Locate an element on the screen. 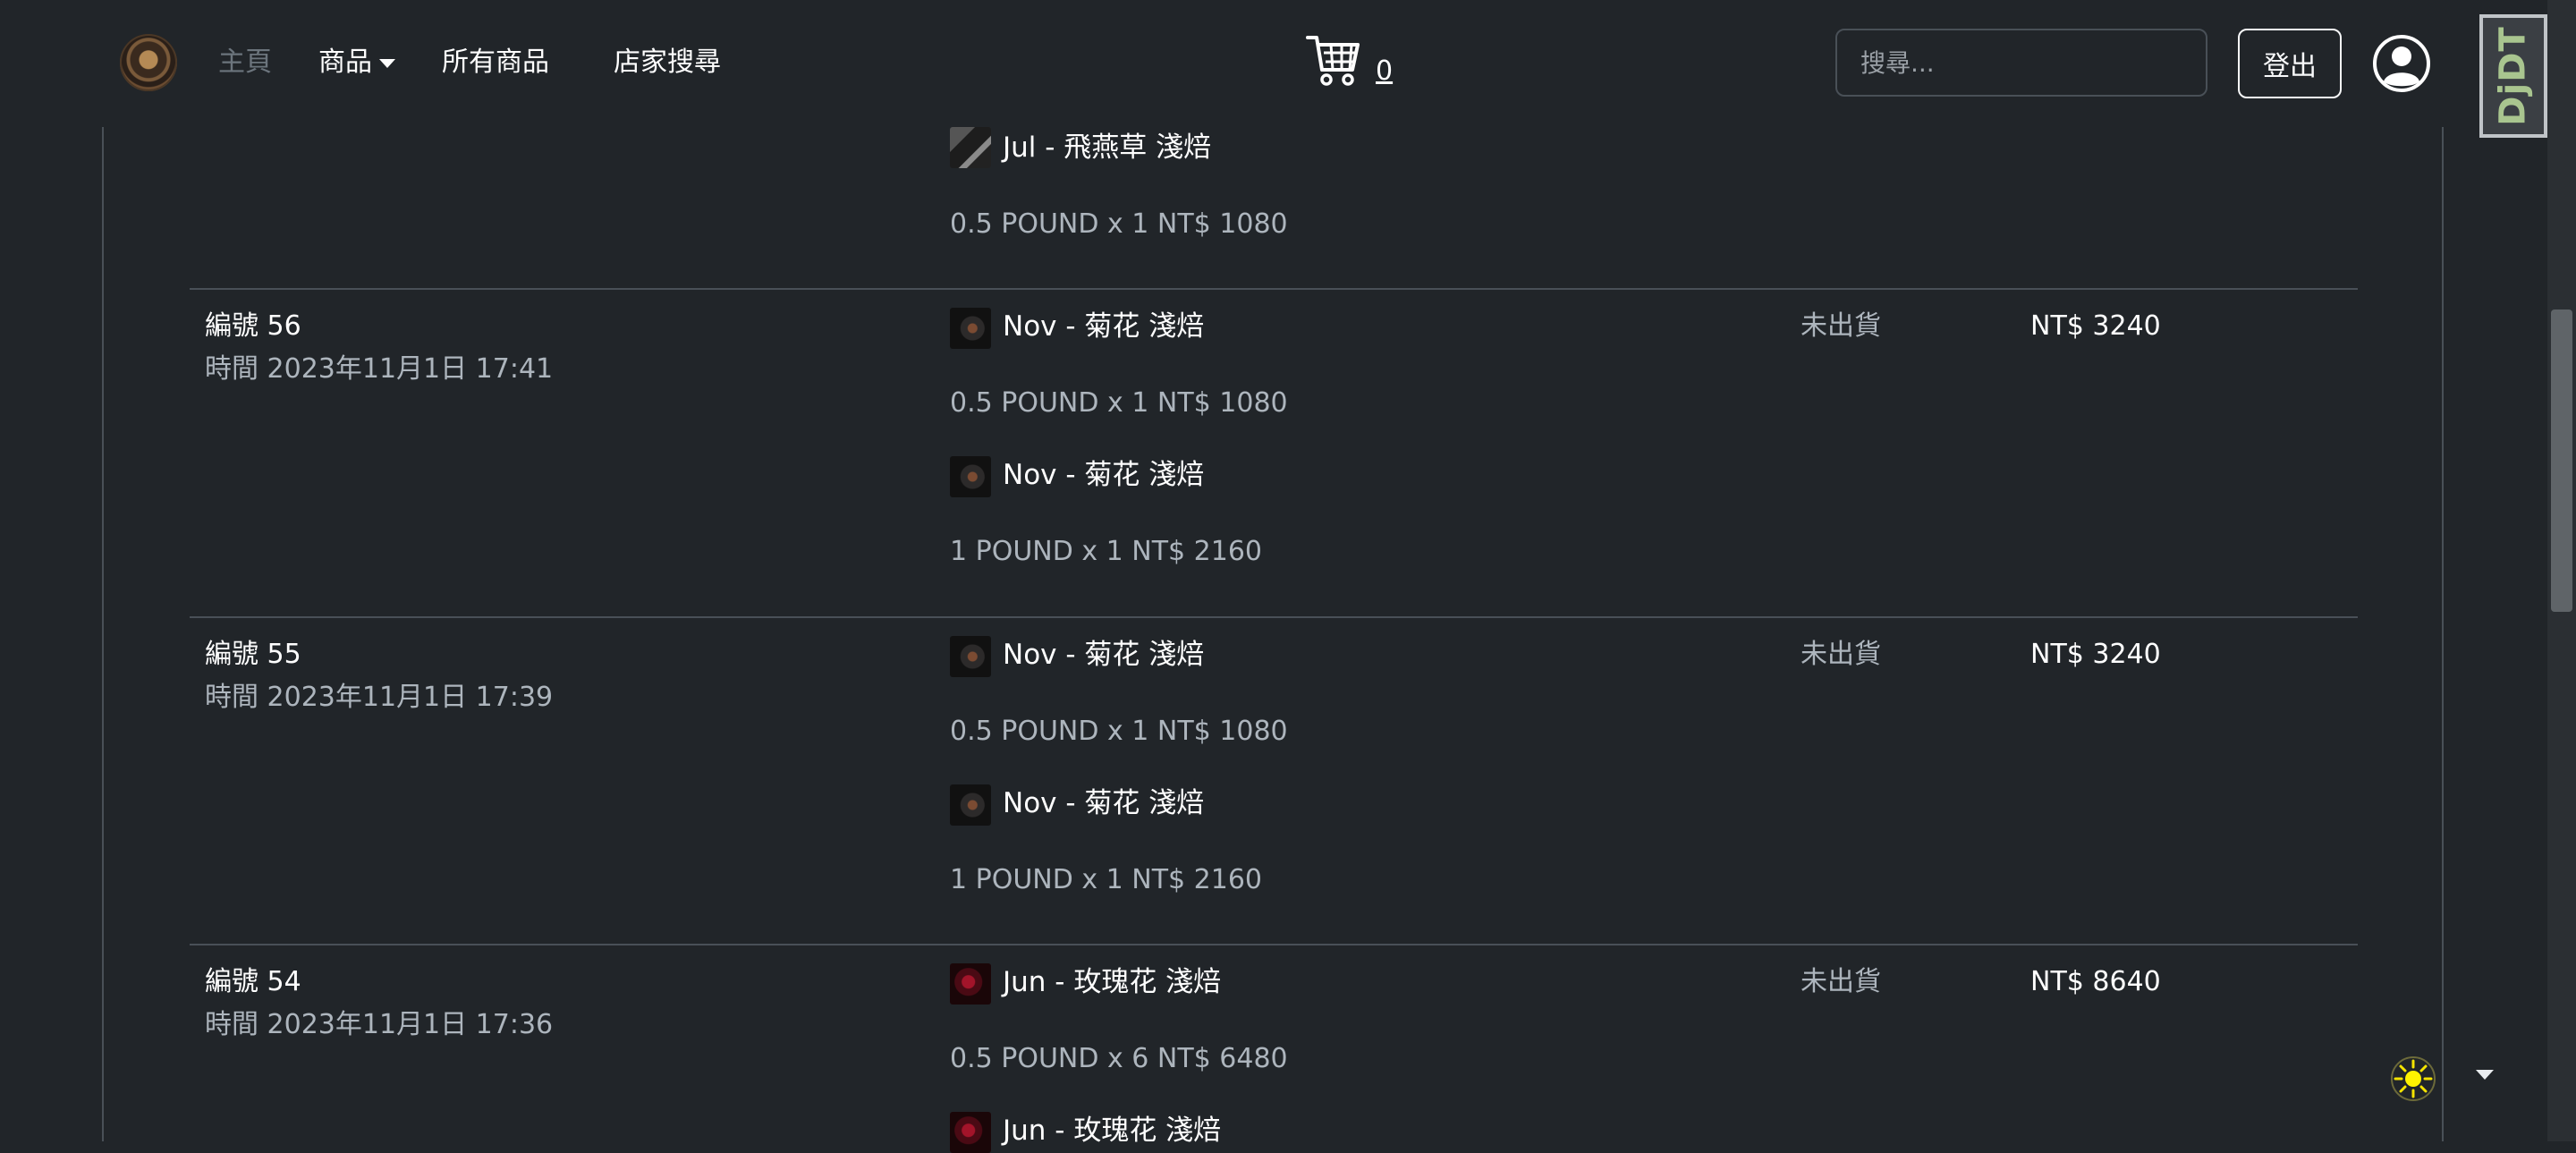 This screenshot has height=1153, width=2576. cart-count: 0 is located at coordinates (1384, 71).